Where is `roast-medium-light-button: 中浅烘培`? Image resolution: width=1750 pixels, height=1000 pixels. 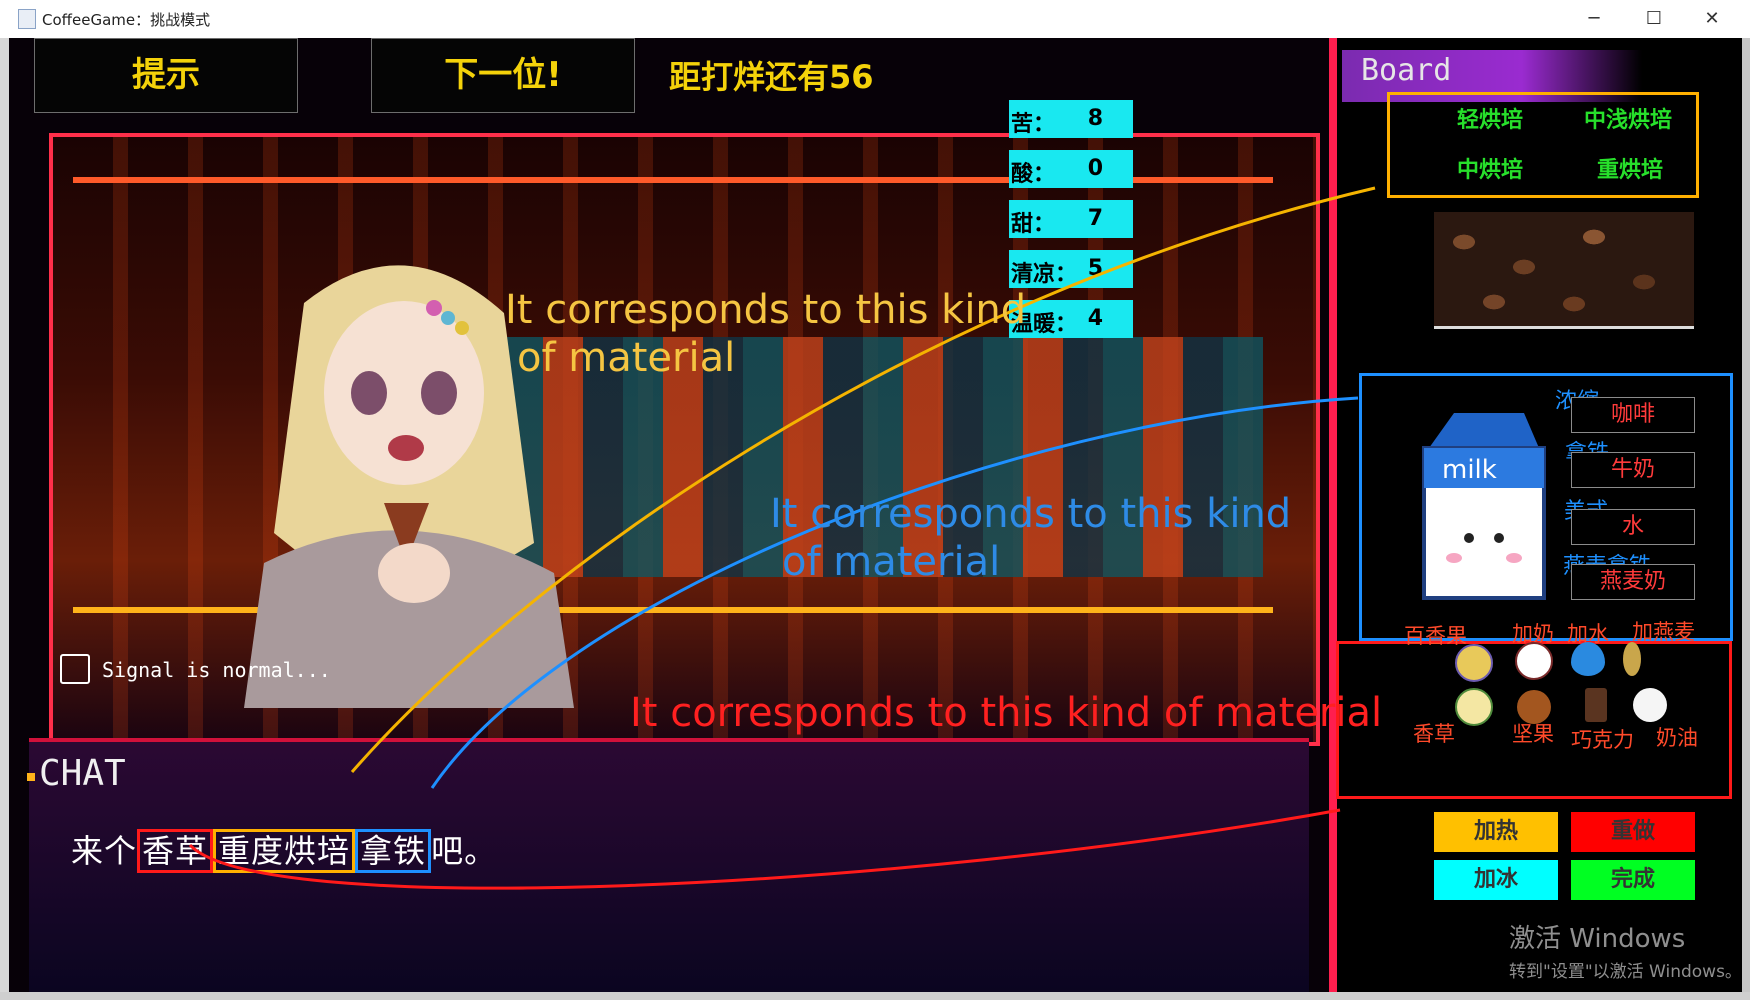 roast-medium-light-button: 中浅烘培 is located at coordinates (1628, 118).